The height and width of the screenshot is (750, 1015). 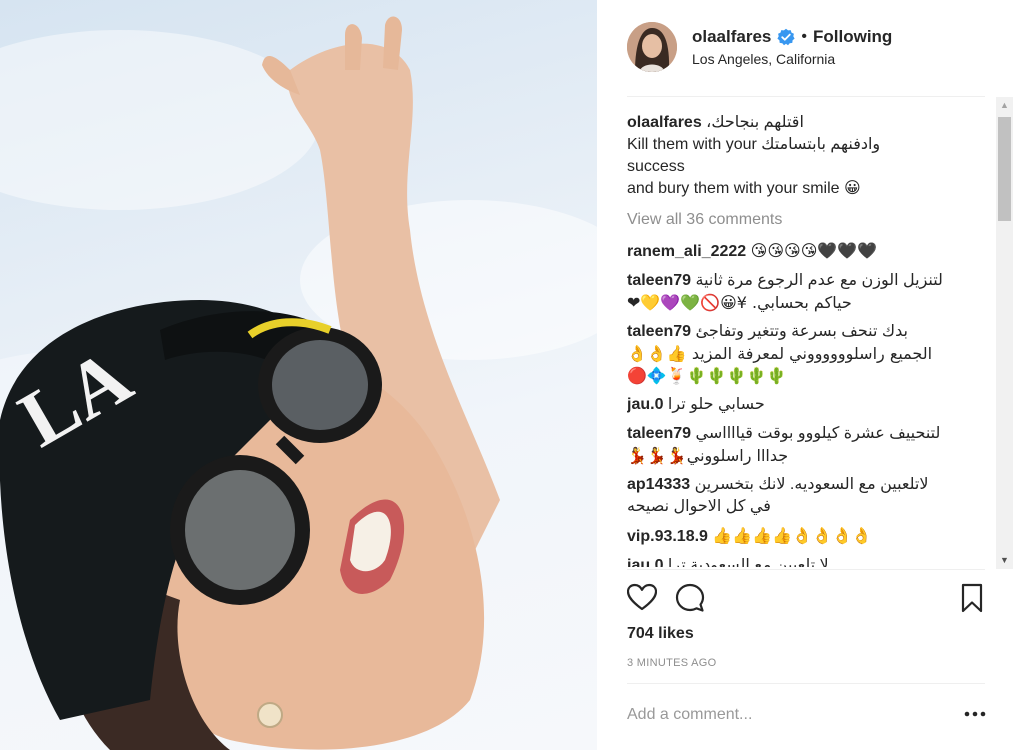 What do you see at coordinates (806, 569) in the screenshot?
I see `actions-divider` at bounding box center [806, 569].